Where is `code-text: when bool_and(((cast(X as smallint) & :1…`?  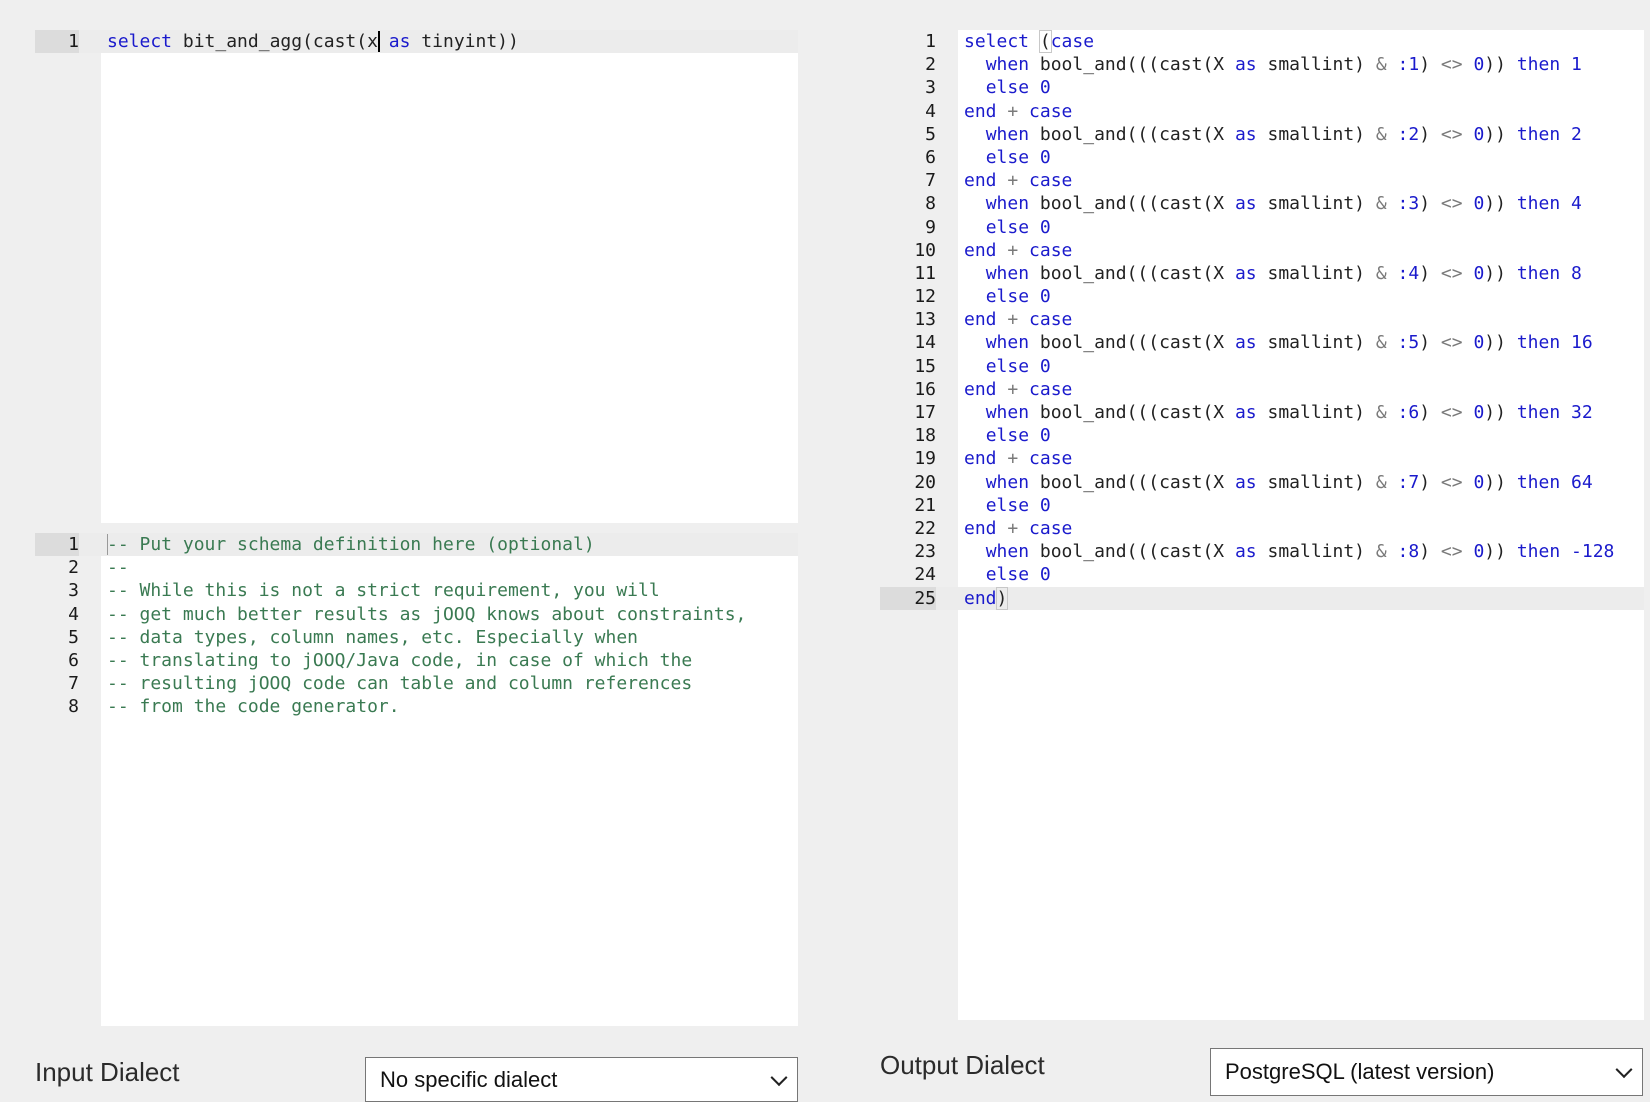 code-text: when bool_and(((cast(X as smallint) & :1… is located at coordinates (1273, 64).